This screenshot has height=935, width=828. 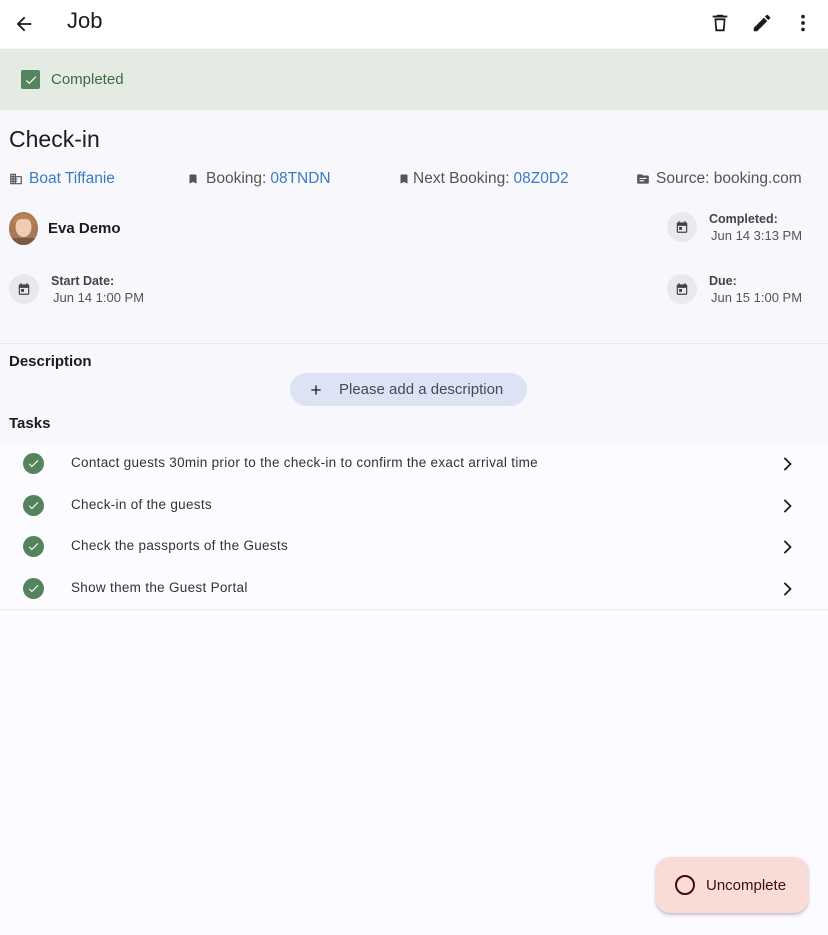 What do you see at coordinates (300, 179) in the screenshot?
I see `booking-link: 08TNDN` at bounding box center [300, 179].